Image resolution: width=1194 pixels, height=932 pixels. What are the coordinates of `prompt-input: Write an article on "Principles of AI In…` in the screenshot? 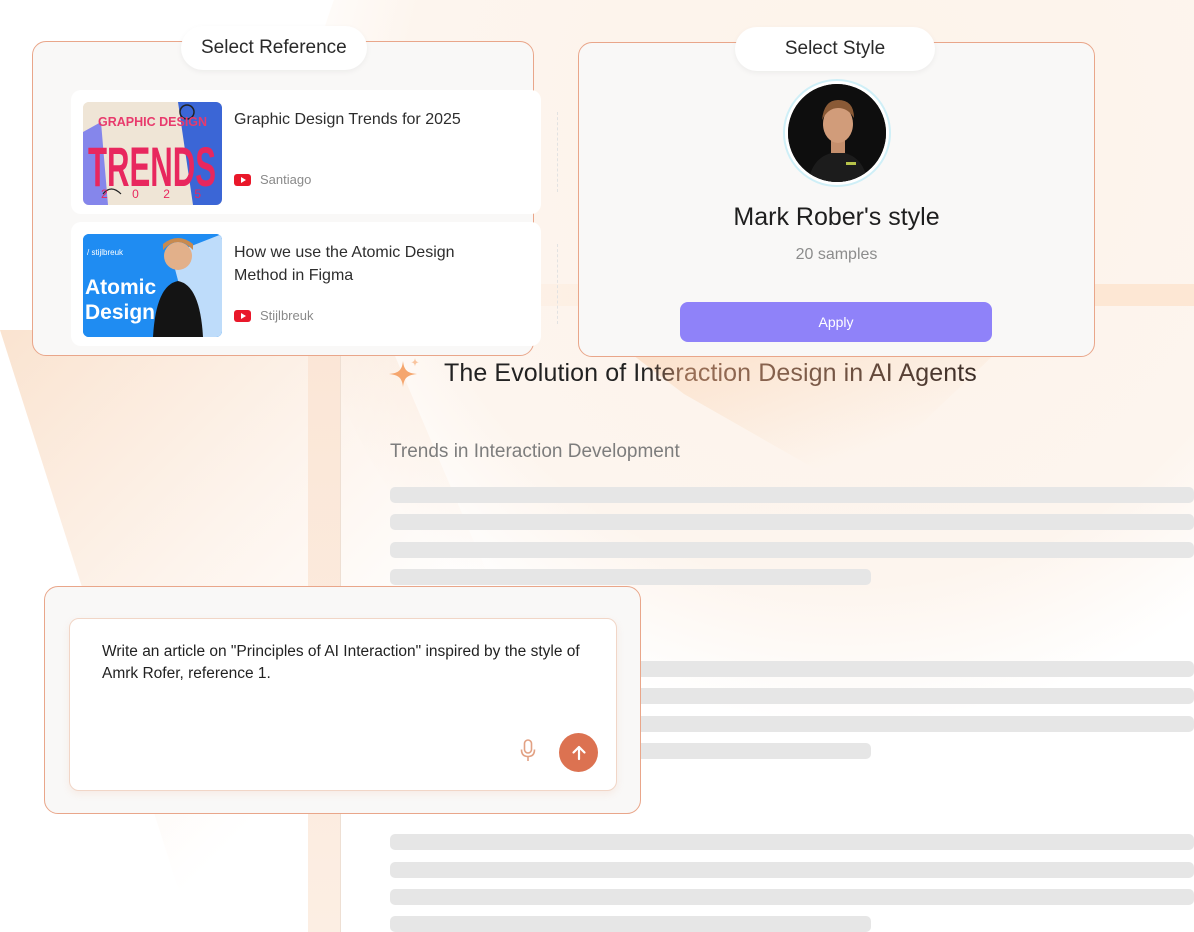 It's located at (343, 704).